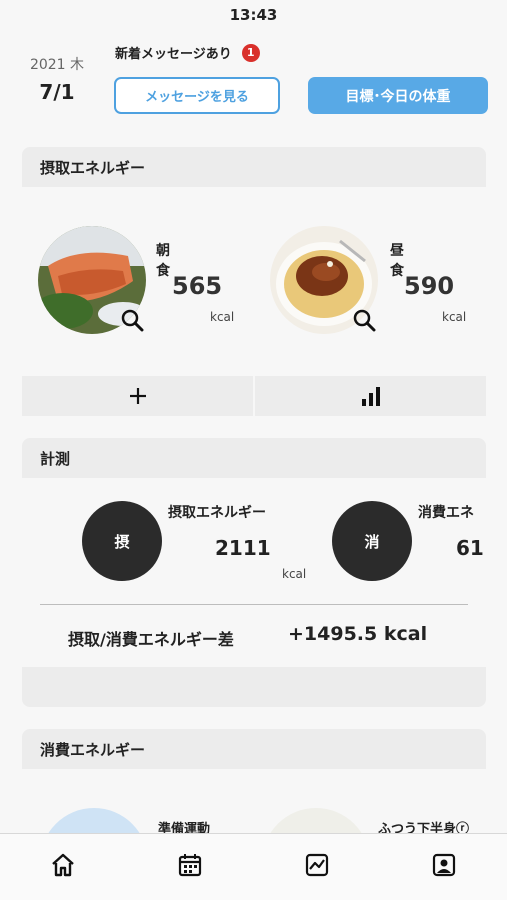 The image size is (507, 900). What do you see at coordinates (294, 574) in the screenshot?
I see `intake-energy-unit: kcal` at bounding box center [294, 574].